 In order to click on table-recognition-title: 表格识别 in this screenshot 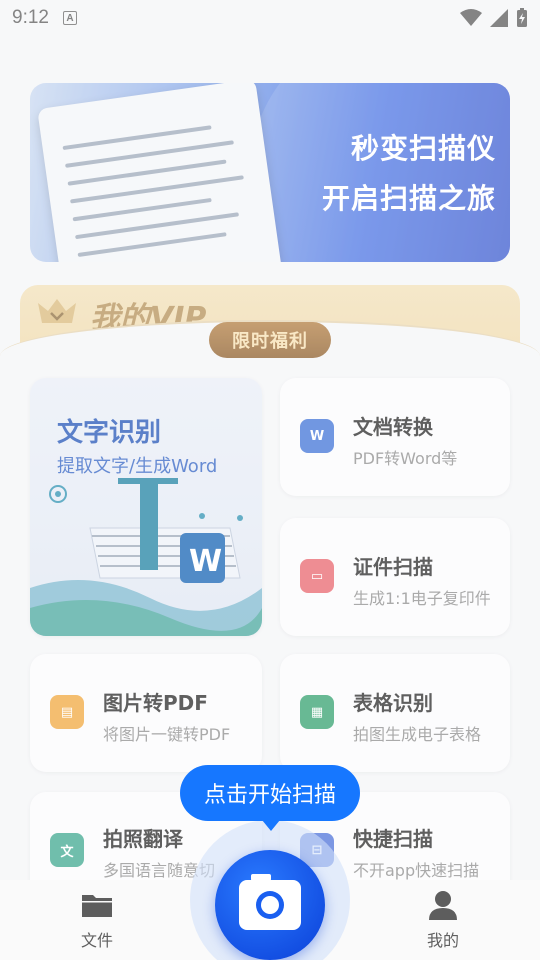, I will do `click(393, 703)`.